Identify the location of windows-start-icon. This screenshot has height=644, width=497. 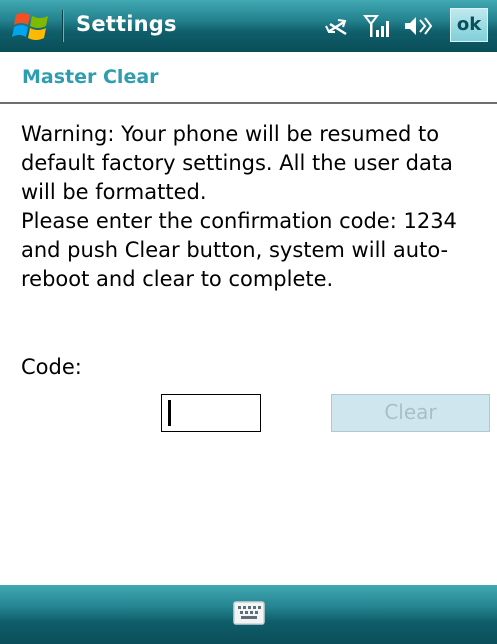
(32, 26).